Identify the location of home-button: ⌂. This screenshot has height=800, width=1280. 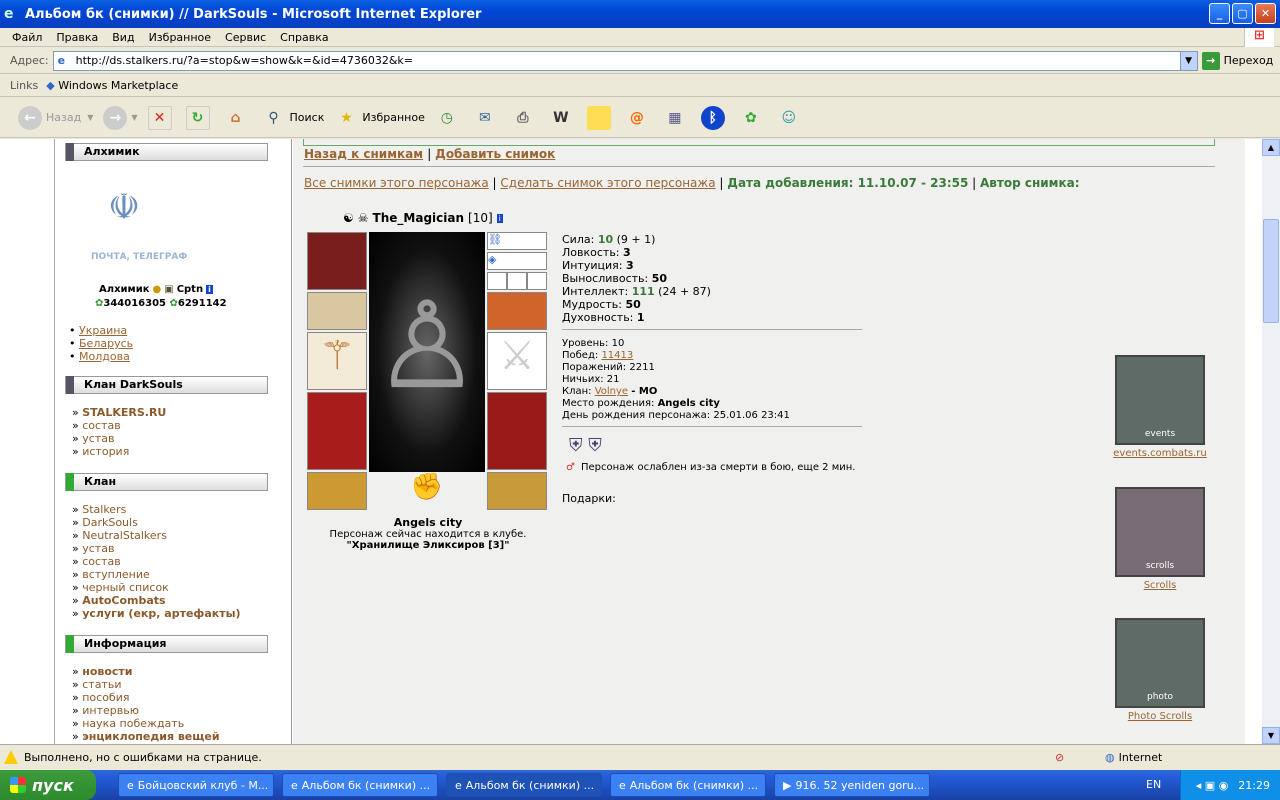
(238, 118).